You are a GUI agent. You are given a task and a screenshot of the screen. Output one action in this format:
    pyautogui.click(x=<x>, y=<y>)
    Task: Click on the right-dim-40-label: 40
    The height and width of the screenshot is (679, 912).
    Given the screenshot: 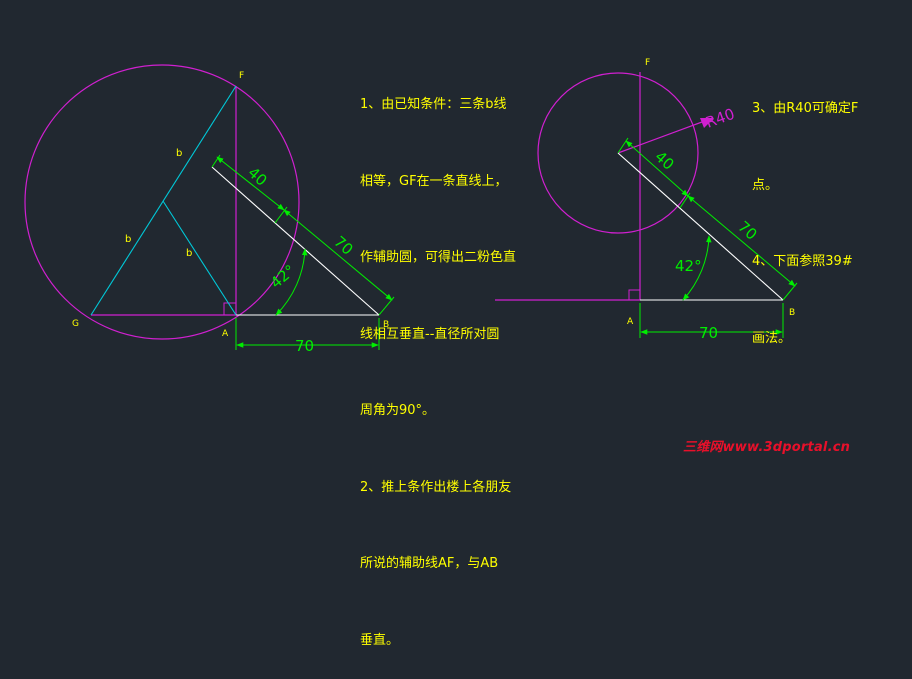 What is the action you would take?
    pyautogui.click(x=664, y=161)
    